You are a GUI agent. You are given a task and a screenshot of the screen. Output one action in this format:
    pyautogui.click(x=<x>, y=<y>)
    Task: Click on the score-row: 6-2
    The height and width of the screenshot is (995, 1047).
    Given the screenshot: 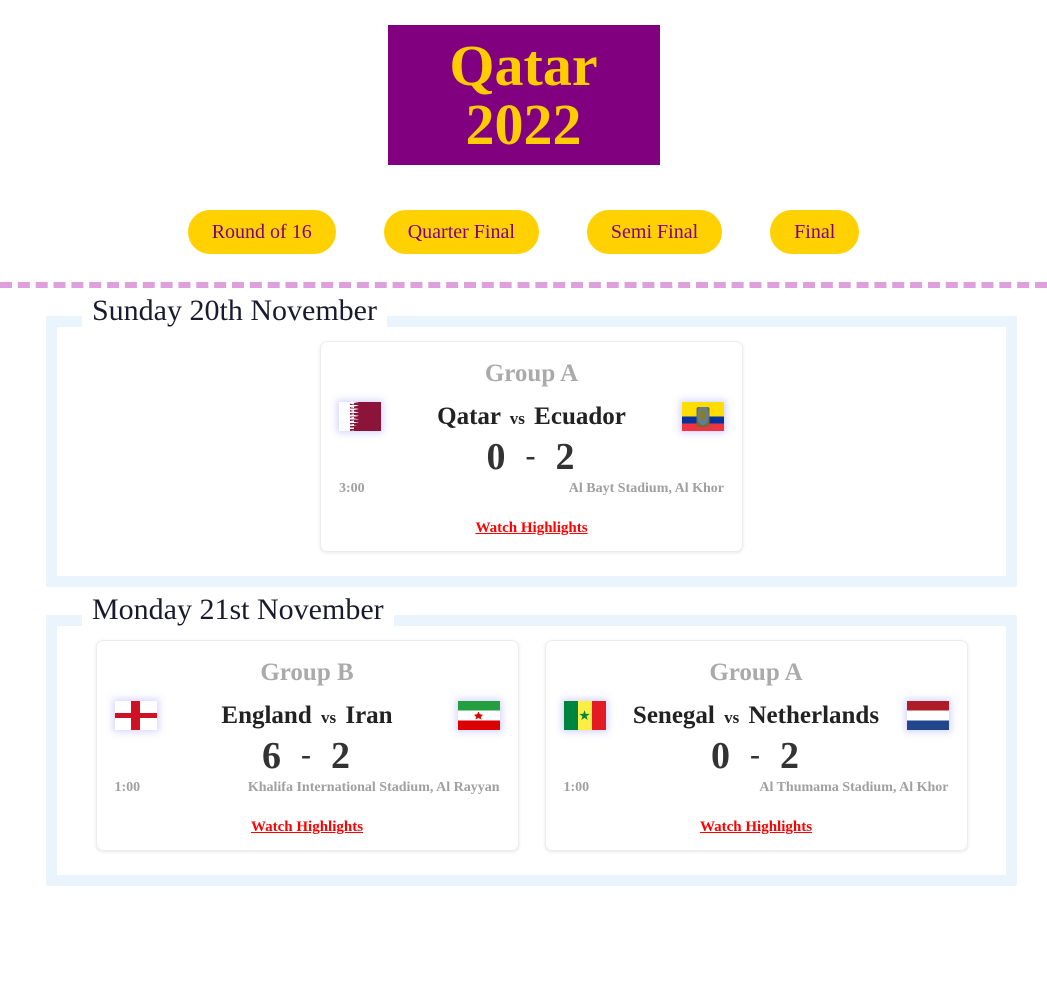 What is the action you would take?
    pyautogui.click(x=307, y=756)
    